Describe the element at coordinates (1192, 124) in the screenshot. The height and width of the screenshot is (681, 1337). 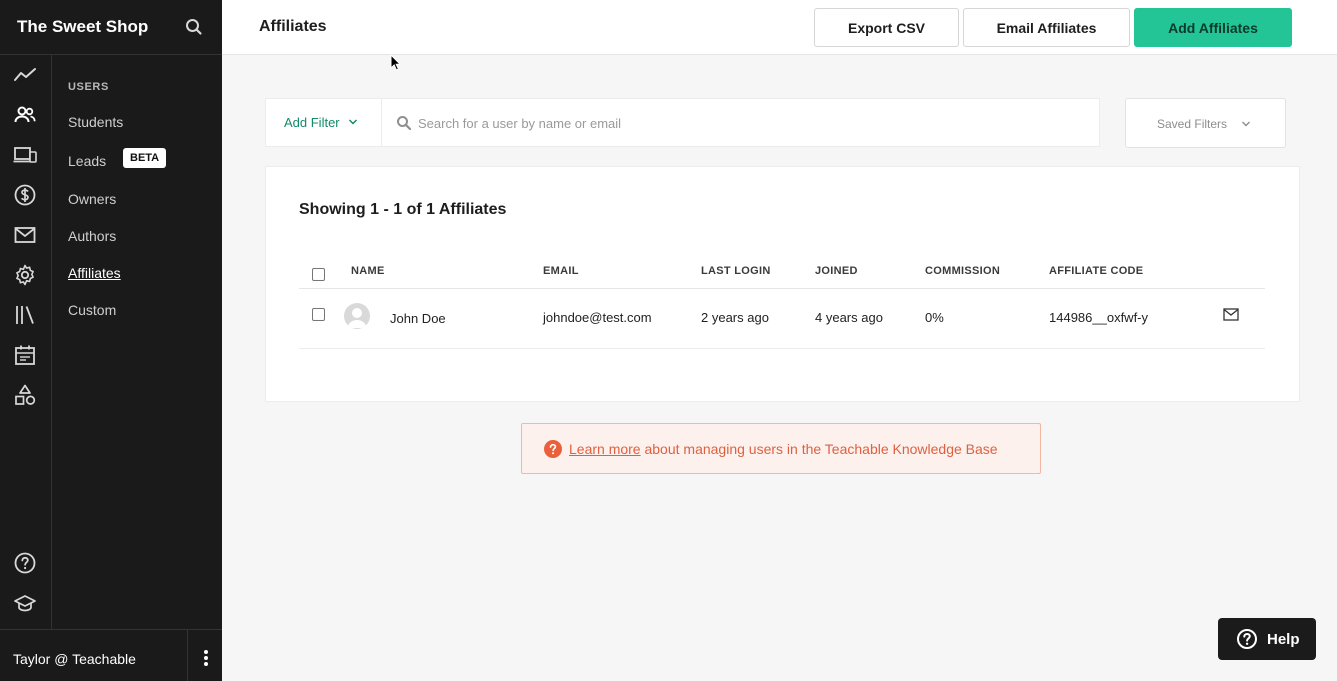
I see `saved-filters-label: Saved Filters` at that location.